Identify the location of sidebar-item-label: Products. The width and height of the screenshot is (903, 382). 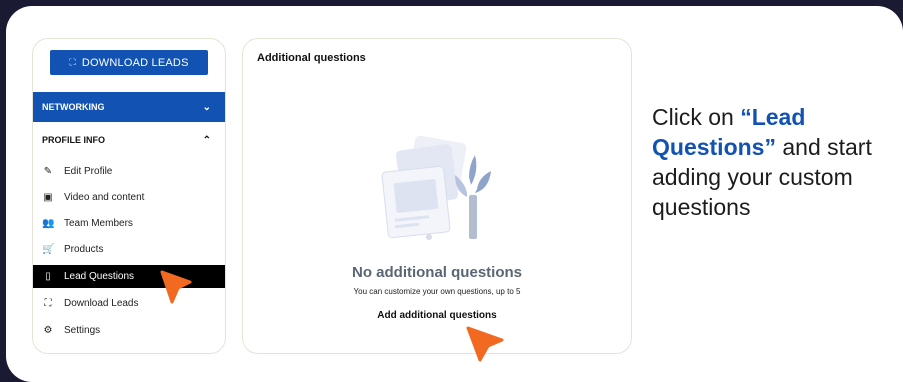
(84, 249).